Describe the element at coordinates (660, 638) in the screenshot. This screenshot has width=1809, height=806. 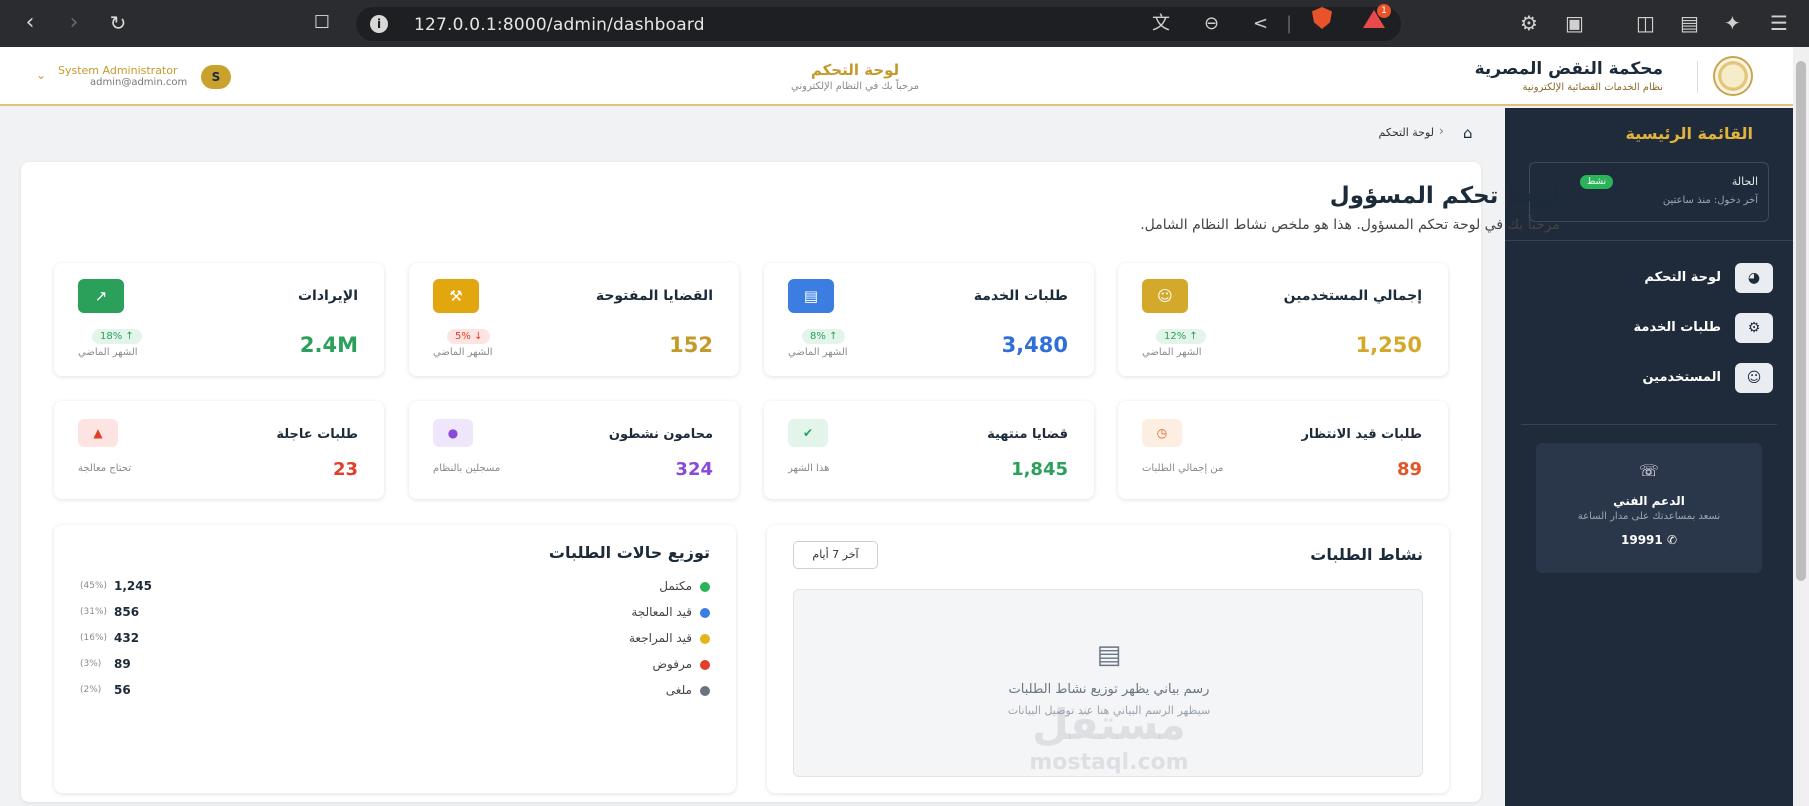
I see `status-label: قيد المراجعة` at that location.